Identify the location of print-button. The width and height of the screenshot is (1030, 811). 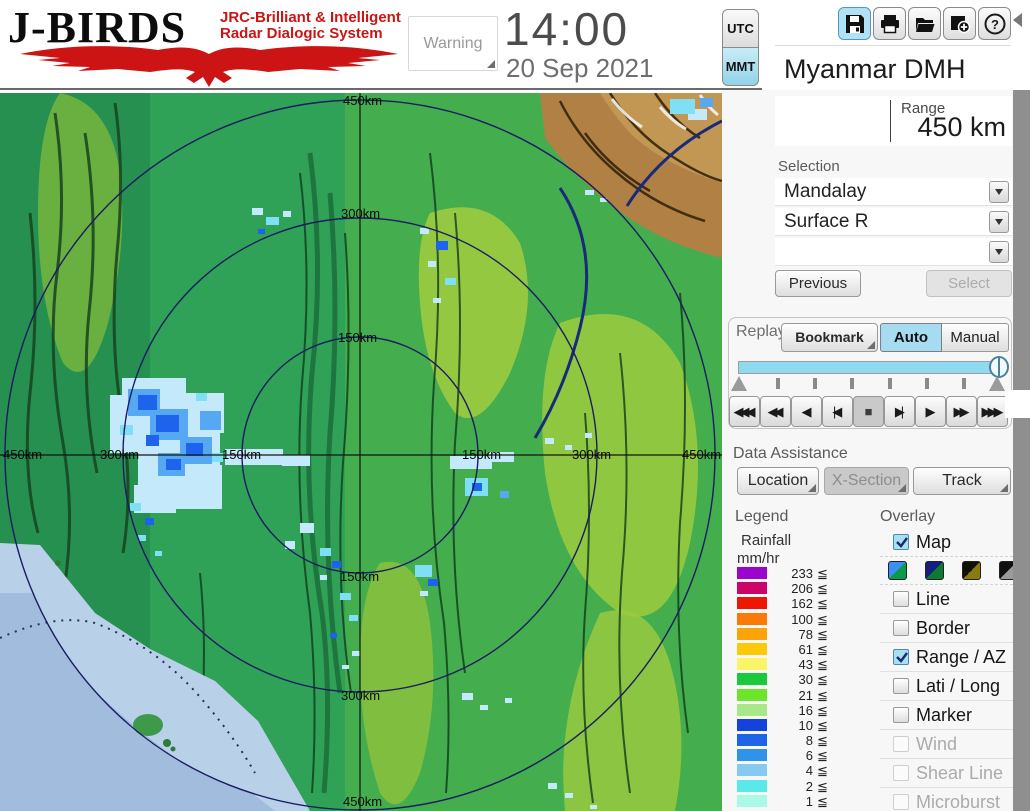
(889, 23).